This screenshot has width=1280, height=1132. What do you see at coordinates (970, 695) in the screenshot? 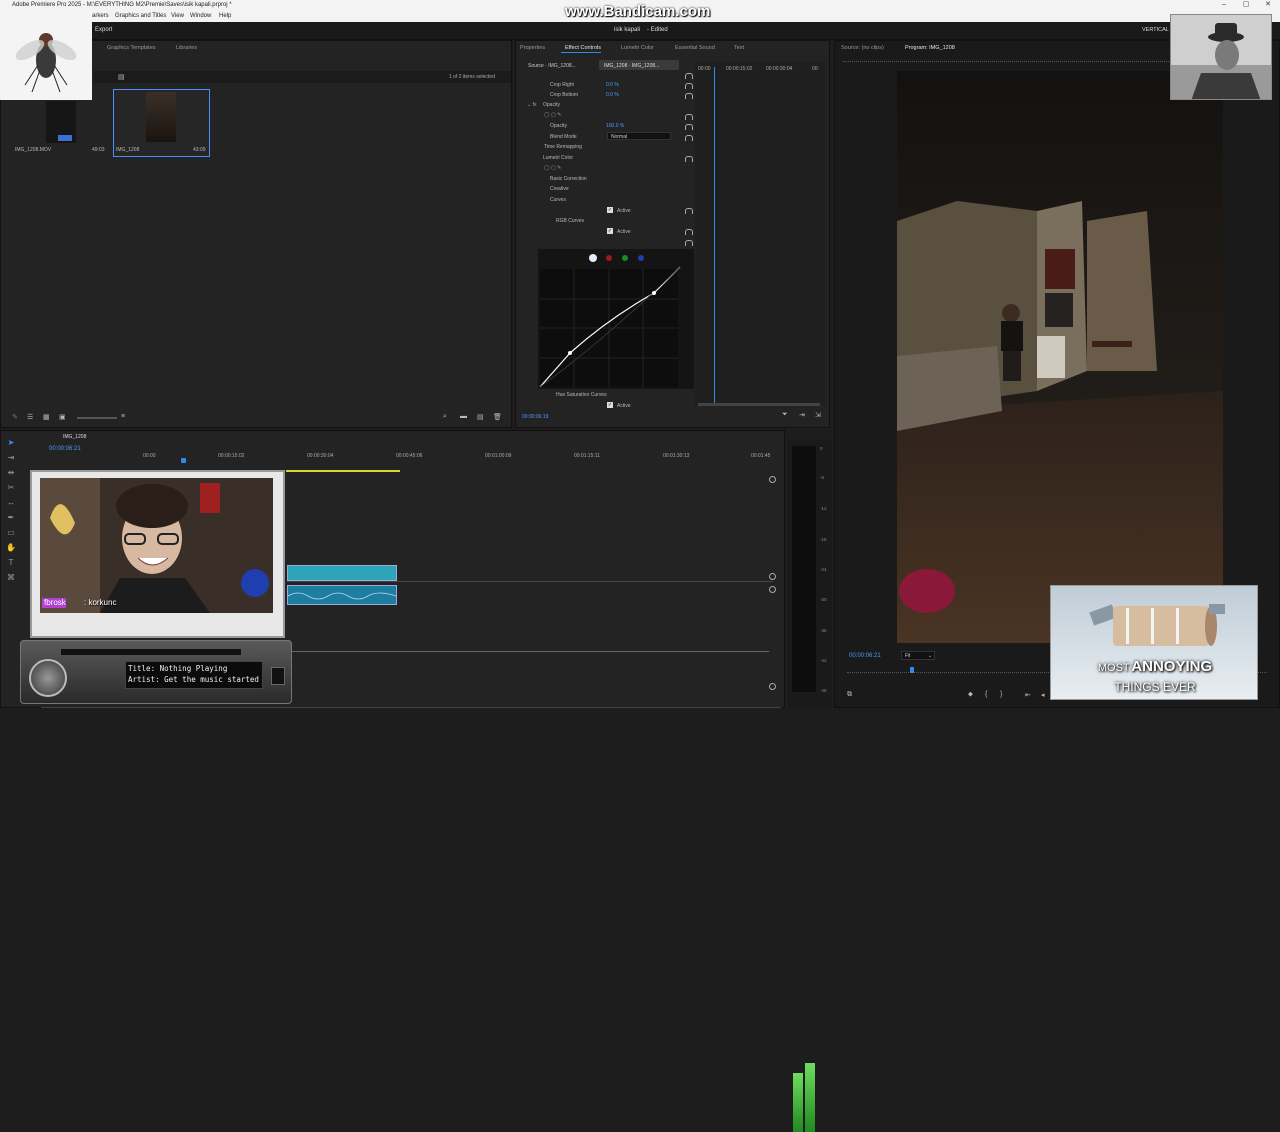
I see `add-marker-icon: ⬥` at bounding box center [970, 695].